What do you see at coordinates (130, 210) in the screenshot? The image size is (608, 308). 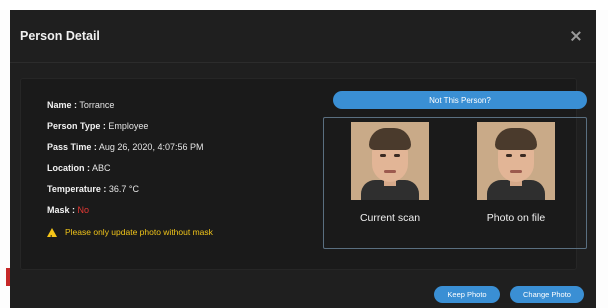 I see `mask-row: Mask : No` at bounding box center [130, 210].